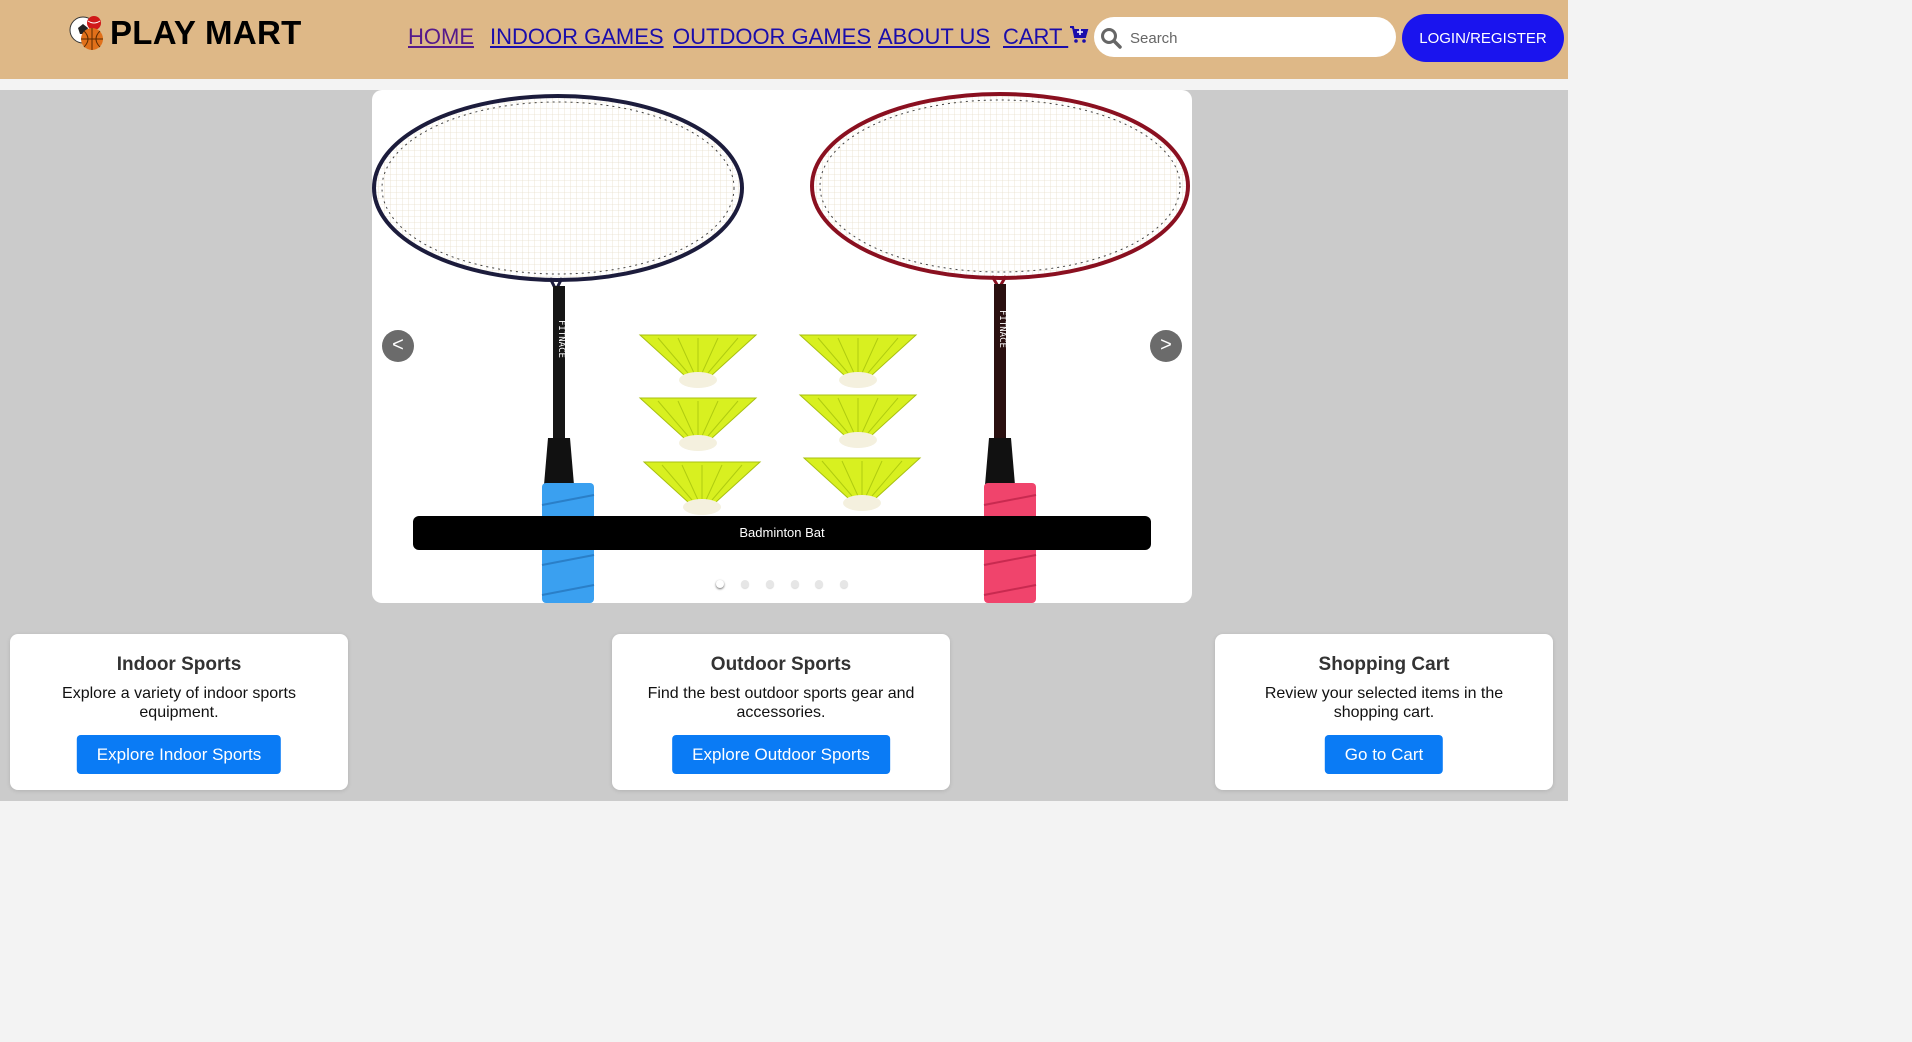 The width and height of the screenshot is (1912, 1042). What do you see at coordinates (782, 533) in the screenshot?
I see `carousel-caption: Badminton Bat` at bounding box center [782, 533].